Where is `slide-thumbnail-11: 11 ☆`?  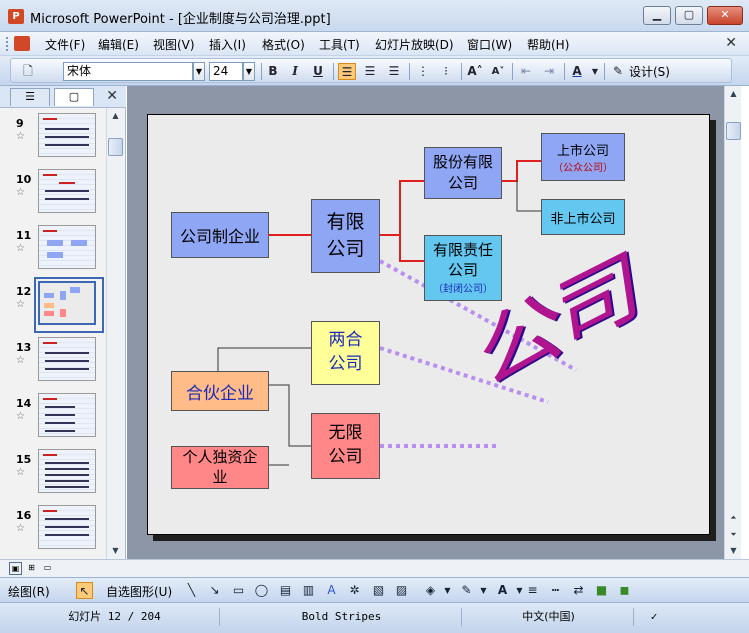 slide-thumbnail-11: 11 ☆ is located at coordinates (52, 250).